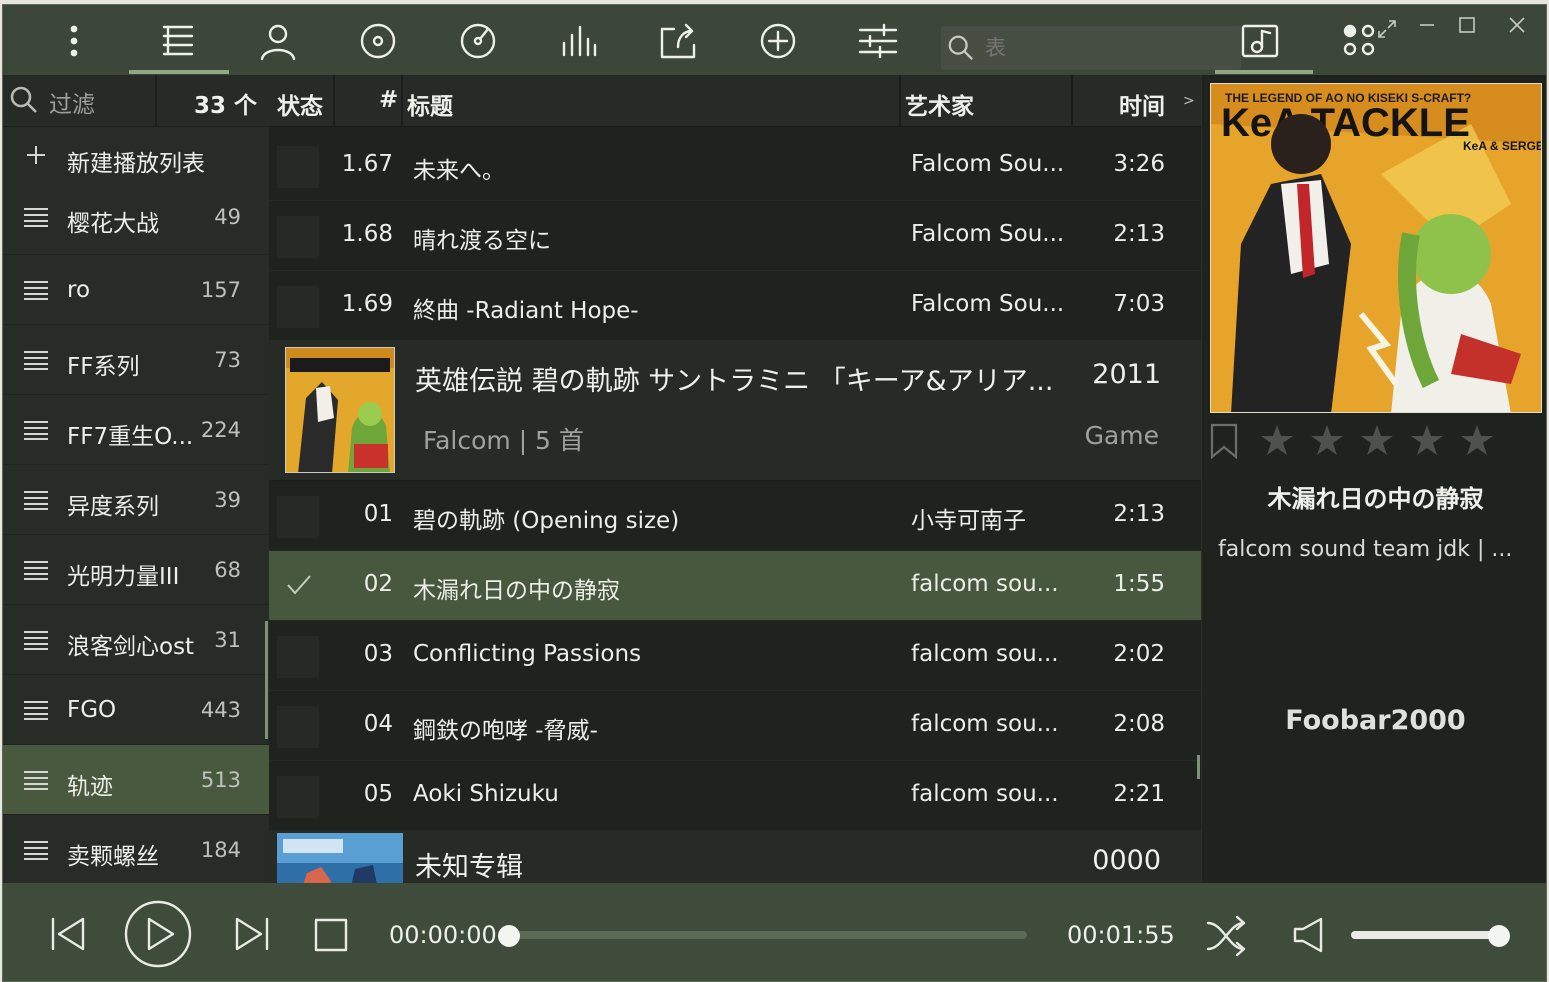 This screenshot has width=1549, height=982. I want to click on stop-icon, so click(331, 935).